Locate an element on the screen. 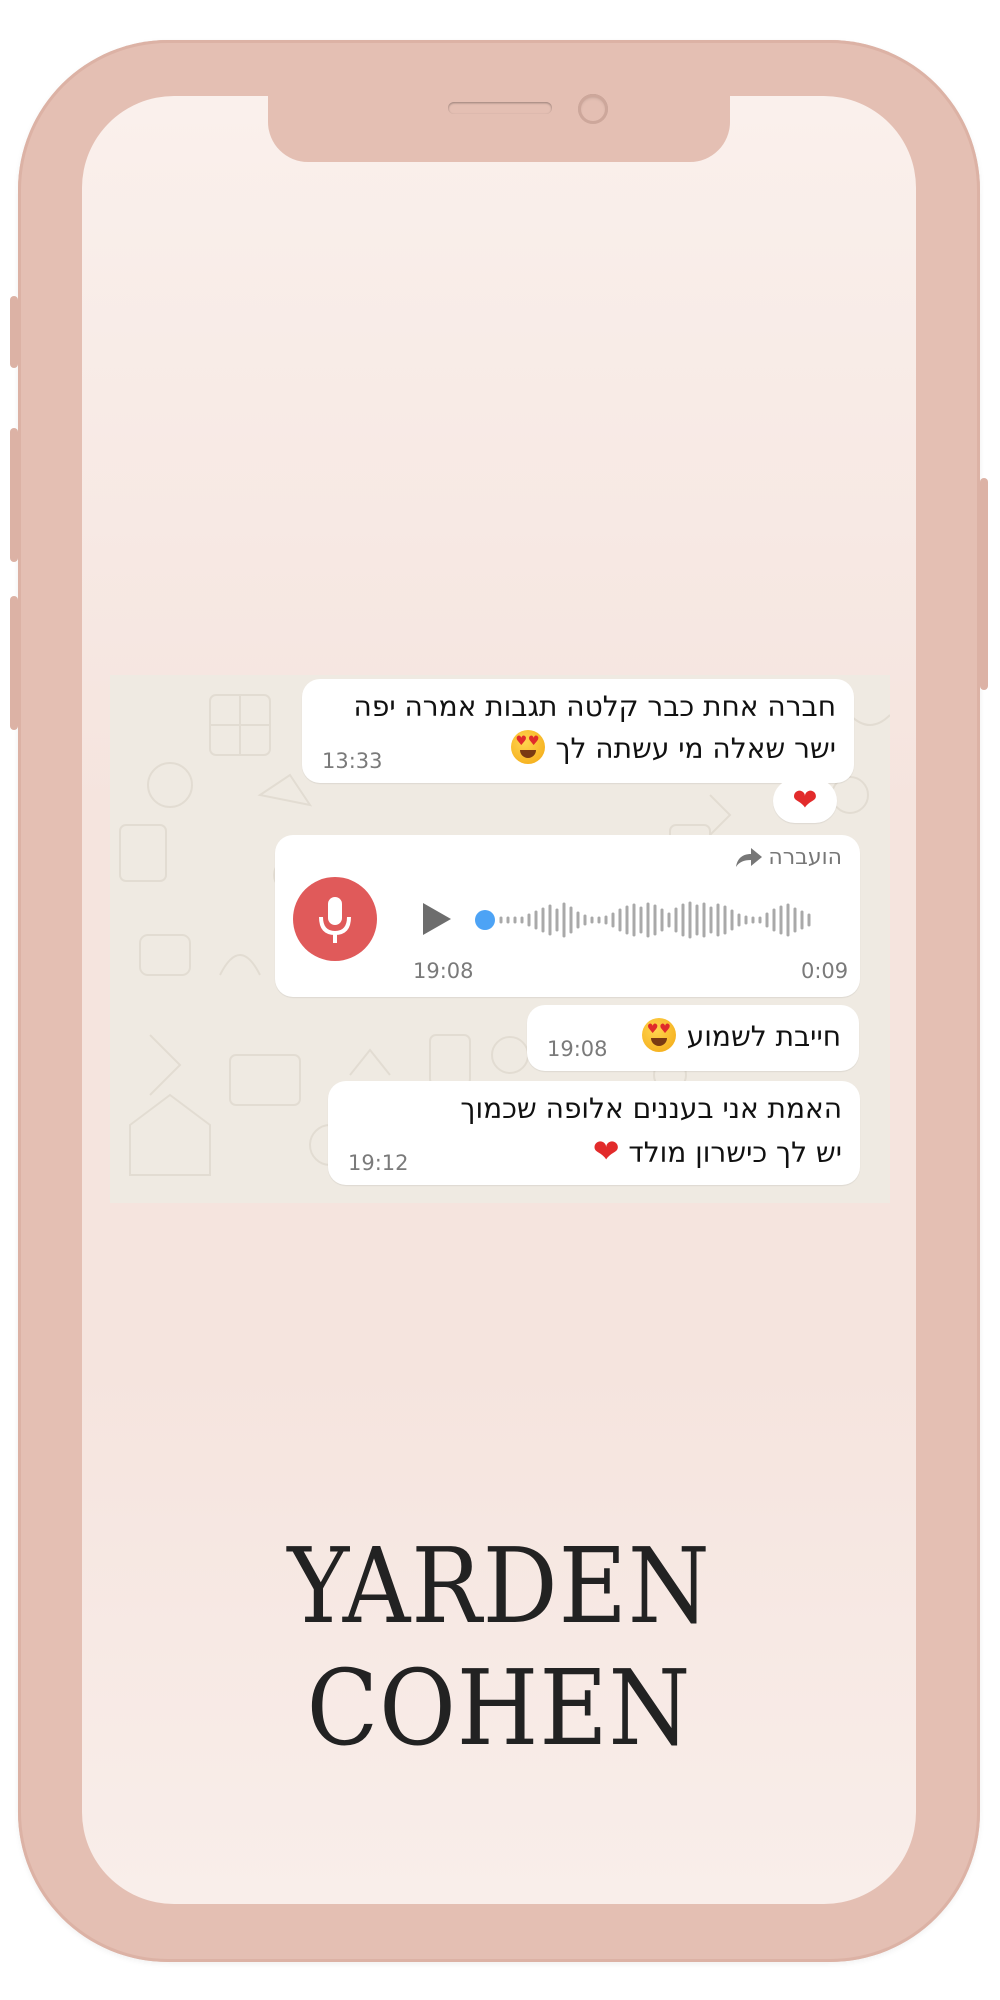  voice-message-bubble: הועברה 19:08 0:09 is located at coordinates (567, 916).